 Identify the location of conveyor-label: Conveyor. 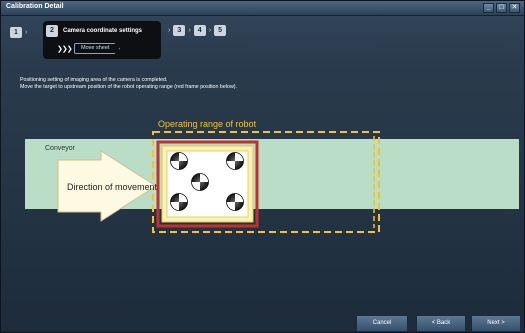
(60, 148).